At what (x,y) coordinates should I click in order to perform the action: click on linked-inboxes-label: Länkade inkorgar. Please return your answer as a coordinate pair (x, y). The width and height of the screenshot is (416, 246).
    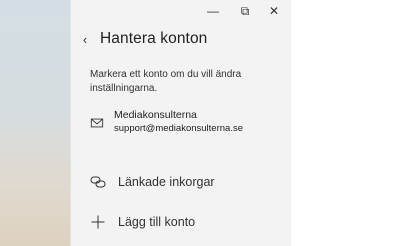
    Looking at the image, I should click on (166, 182).